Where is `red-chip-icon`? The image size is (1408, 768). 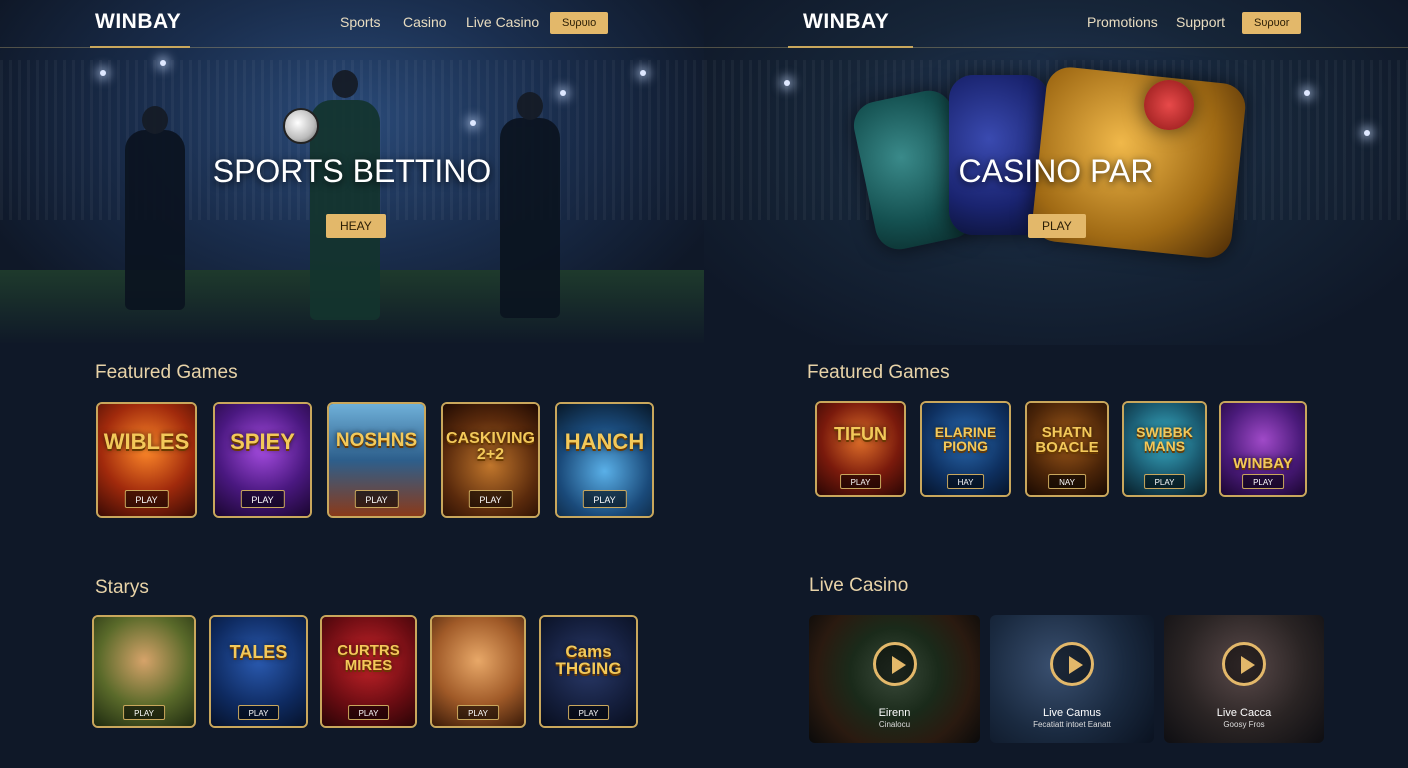
red-chip-icon is located at coordinates (1169, 105).